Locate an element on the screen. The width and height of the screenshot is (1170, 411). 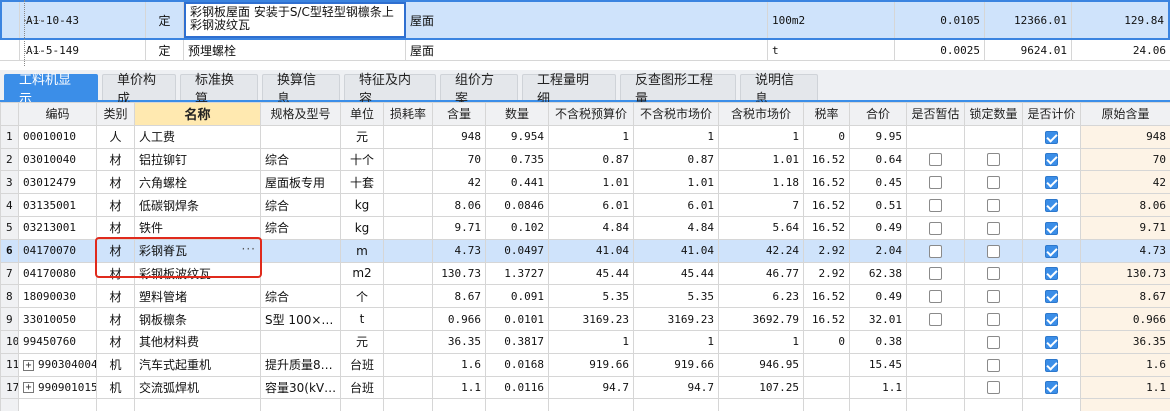
content-cell: 9.71 is located at coordinates (459, 227).